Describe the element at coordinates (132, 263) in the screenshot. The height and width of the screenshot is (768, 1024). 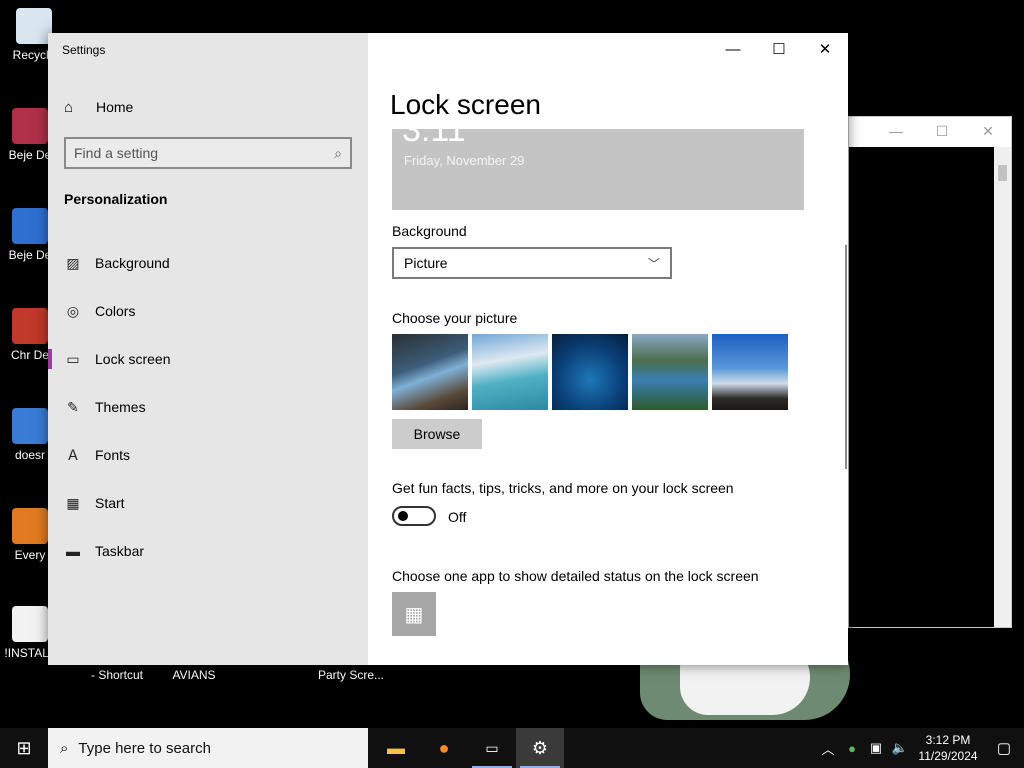
I see `nav-item-label: Background` at that location.